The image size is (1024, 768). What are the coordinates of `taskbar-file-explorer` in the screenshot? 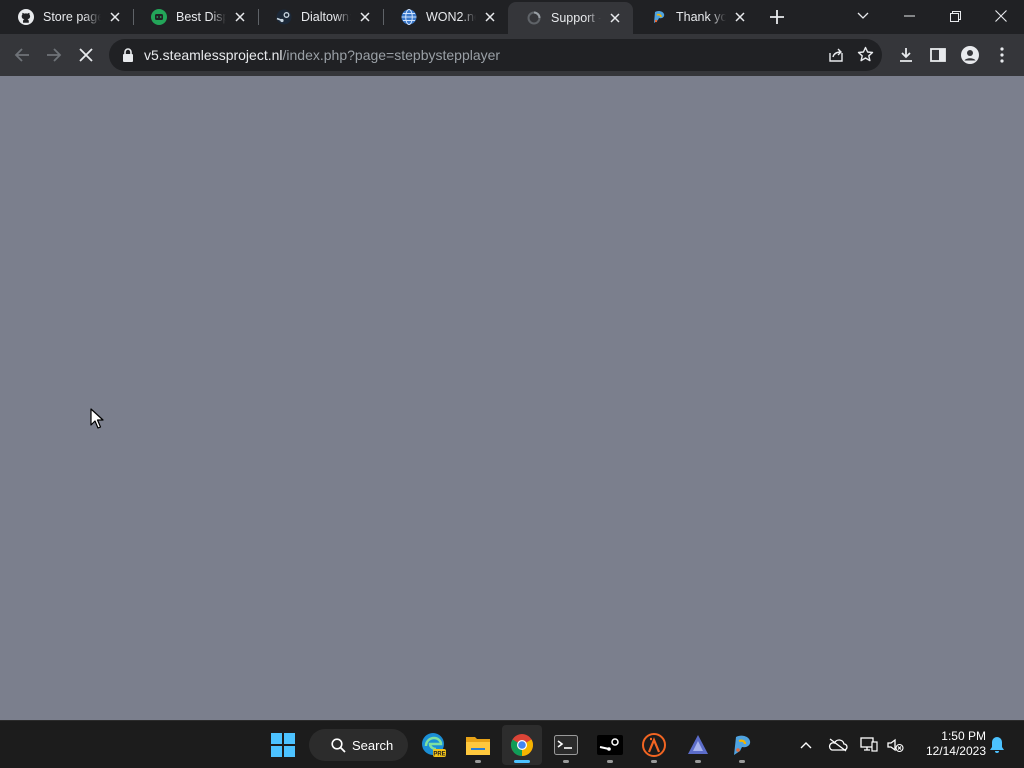 It's located at (478, 745).